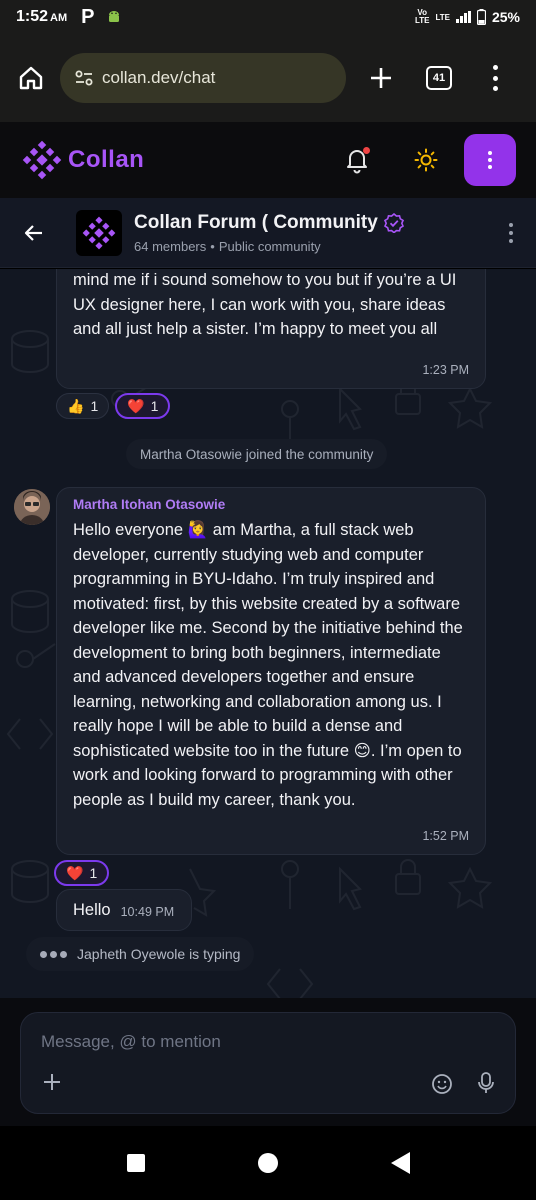 This screenshot has height=1200, width=536. Describe the element at coordinates (511, 232) in the screenshot. I see `chat-options-button` at that location.